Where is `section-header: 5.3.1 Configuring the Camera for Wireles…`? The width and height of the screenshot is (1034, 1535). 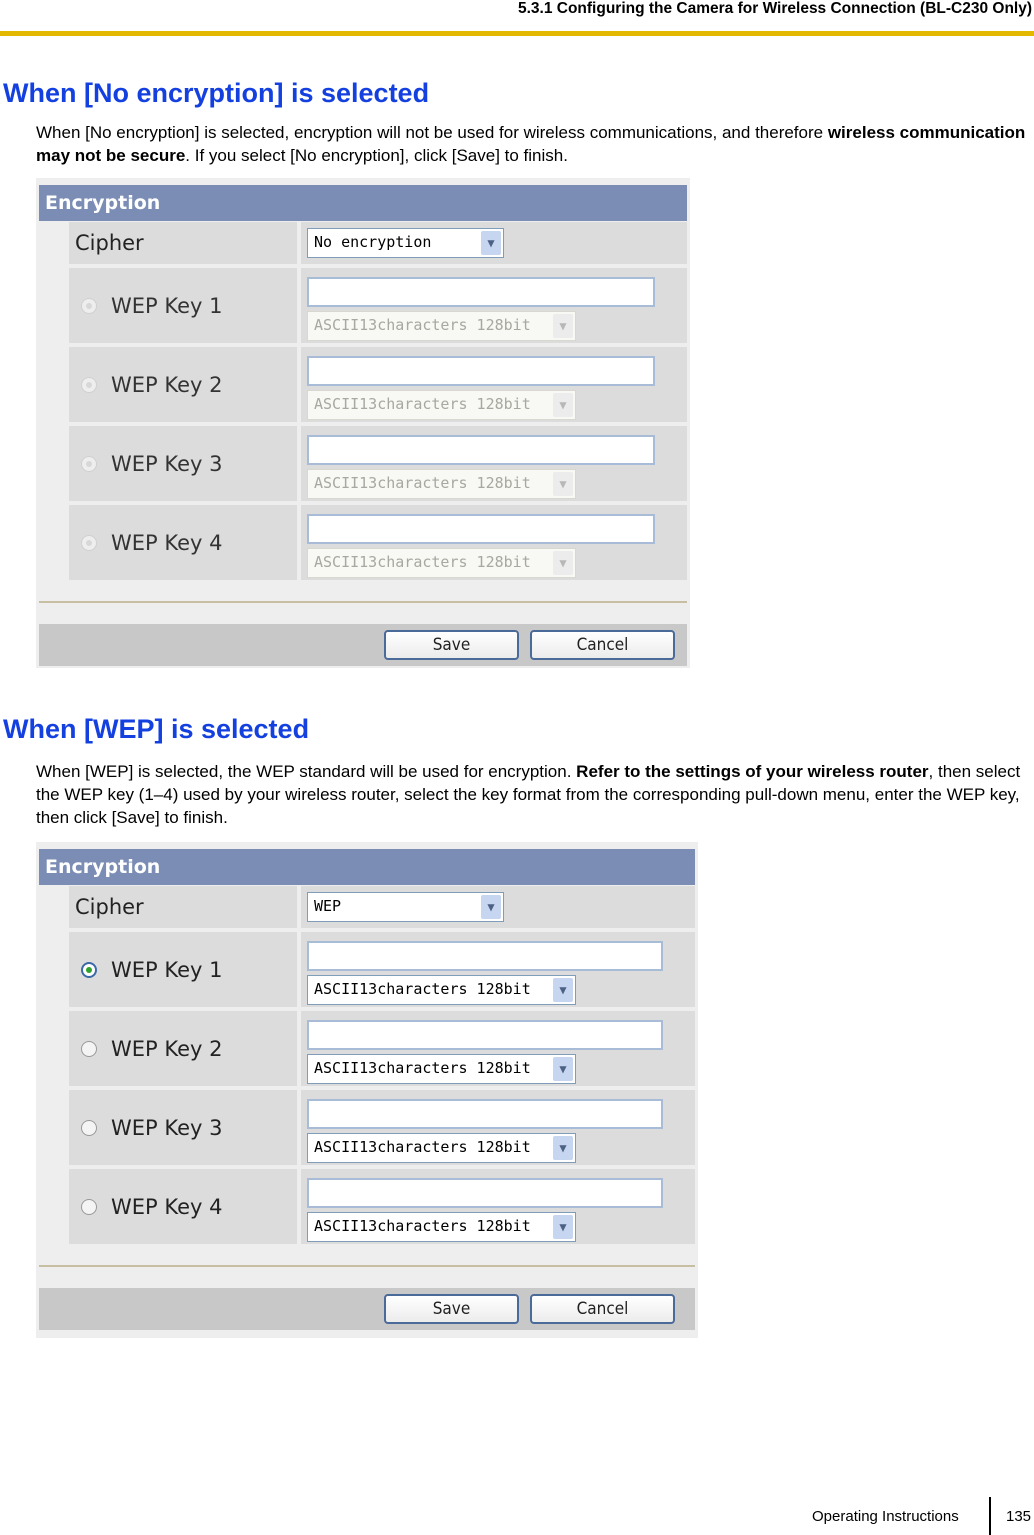 section-header: 5.3.1 Configuring the Camera for Wireles… is located at coordinates (774, 8).